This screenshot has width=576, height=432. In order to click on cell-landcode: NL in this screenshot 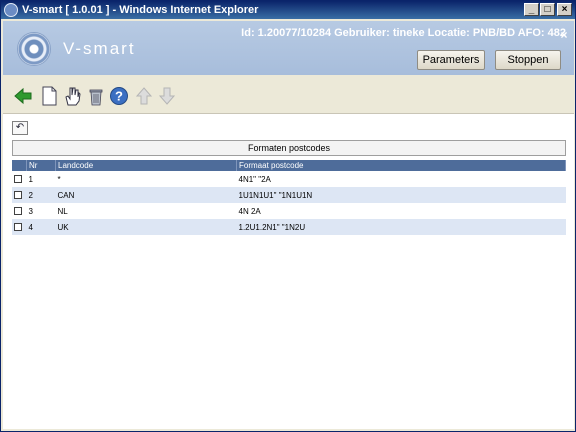, I will do `click(146, 211)`.